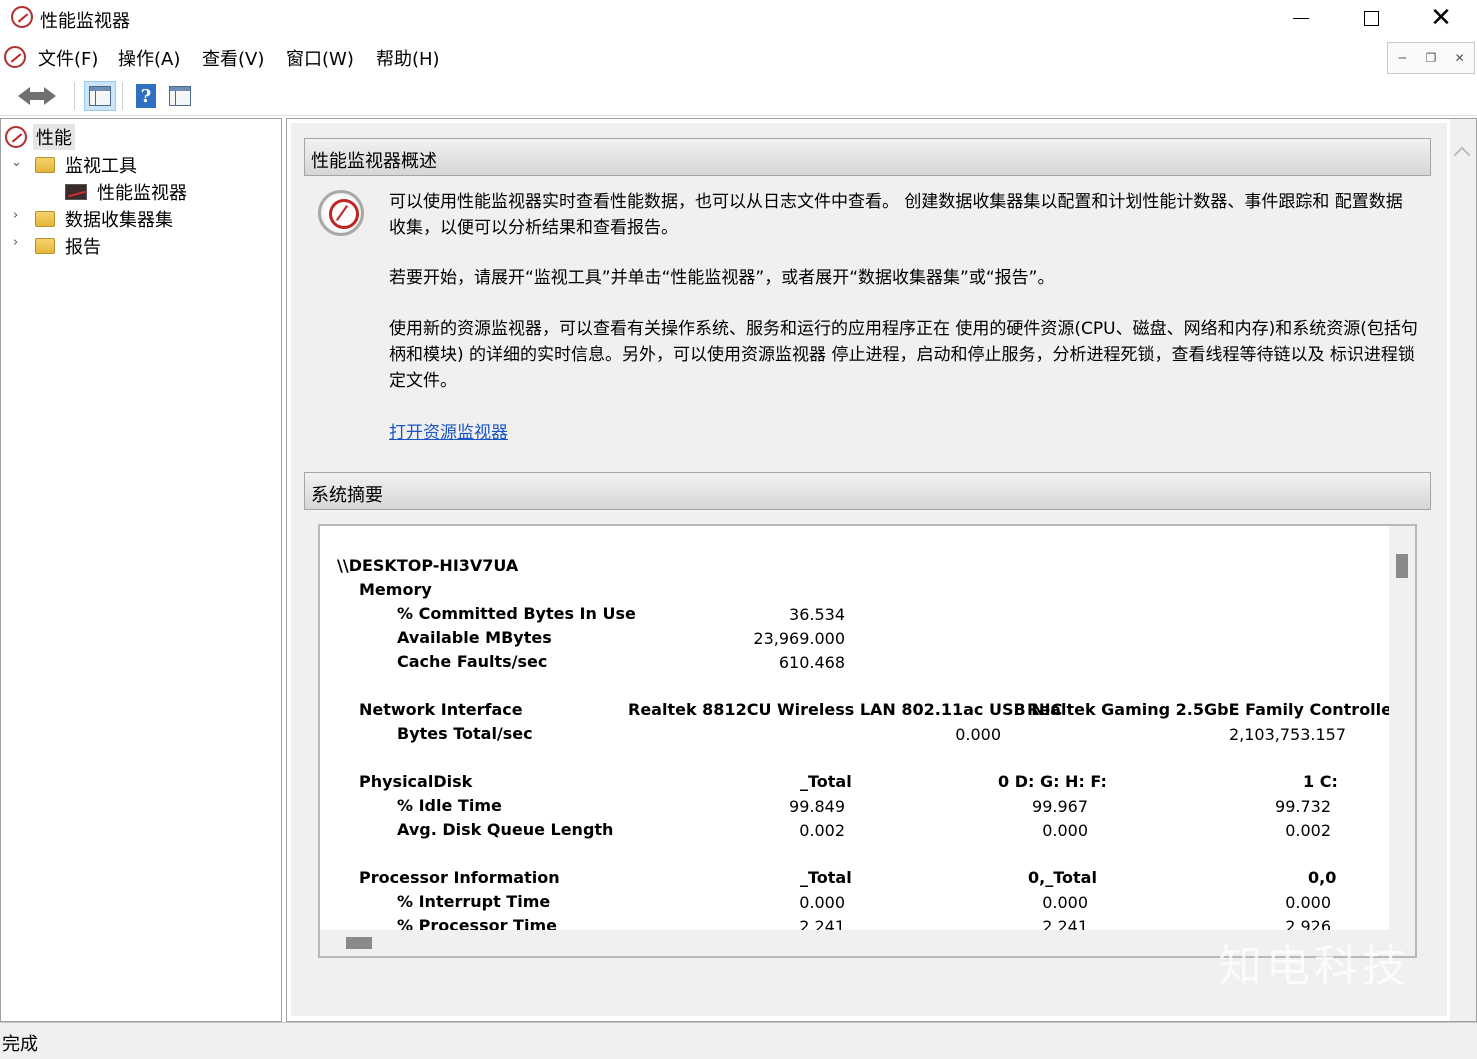 This screenshot has width=1477, height=1059. Describe the element at coordinates (22, 17) in the screenshot. I see `performance-monitor-icon` at that location.